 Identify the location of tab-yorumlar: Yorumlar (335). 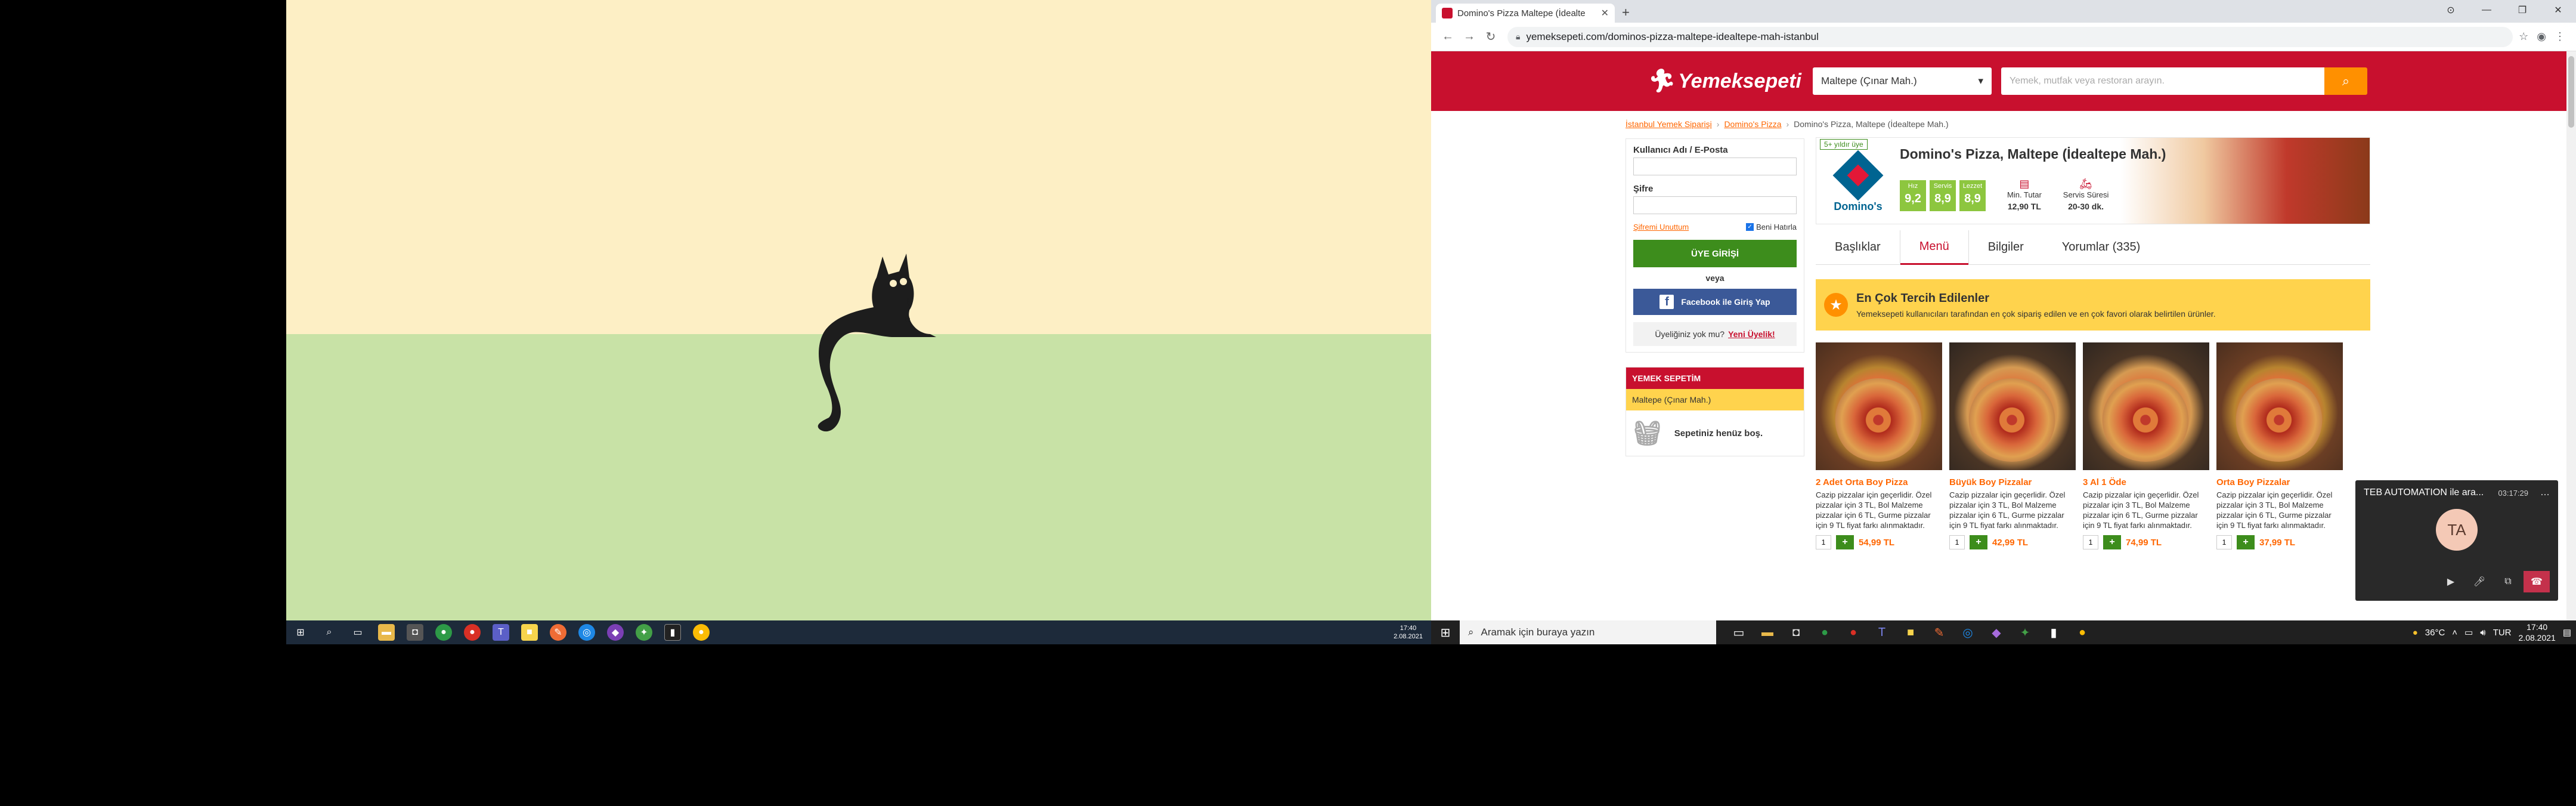
(2101, 247).